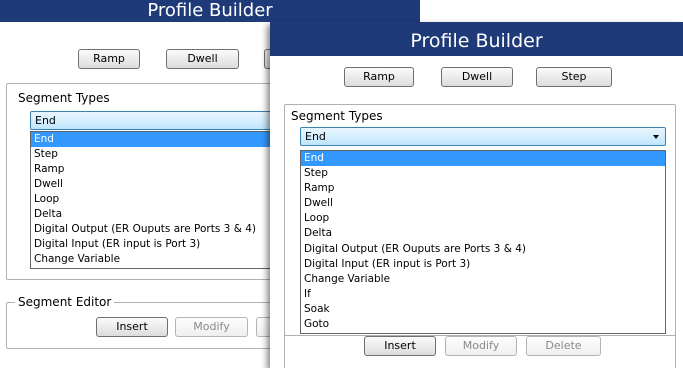 This screenshot has width=683, height=368. I want to click on delete-button: Delete, so click(563, 346).